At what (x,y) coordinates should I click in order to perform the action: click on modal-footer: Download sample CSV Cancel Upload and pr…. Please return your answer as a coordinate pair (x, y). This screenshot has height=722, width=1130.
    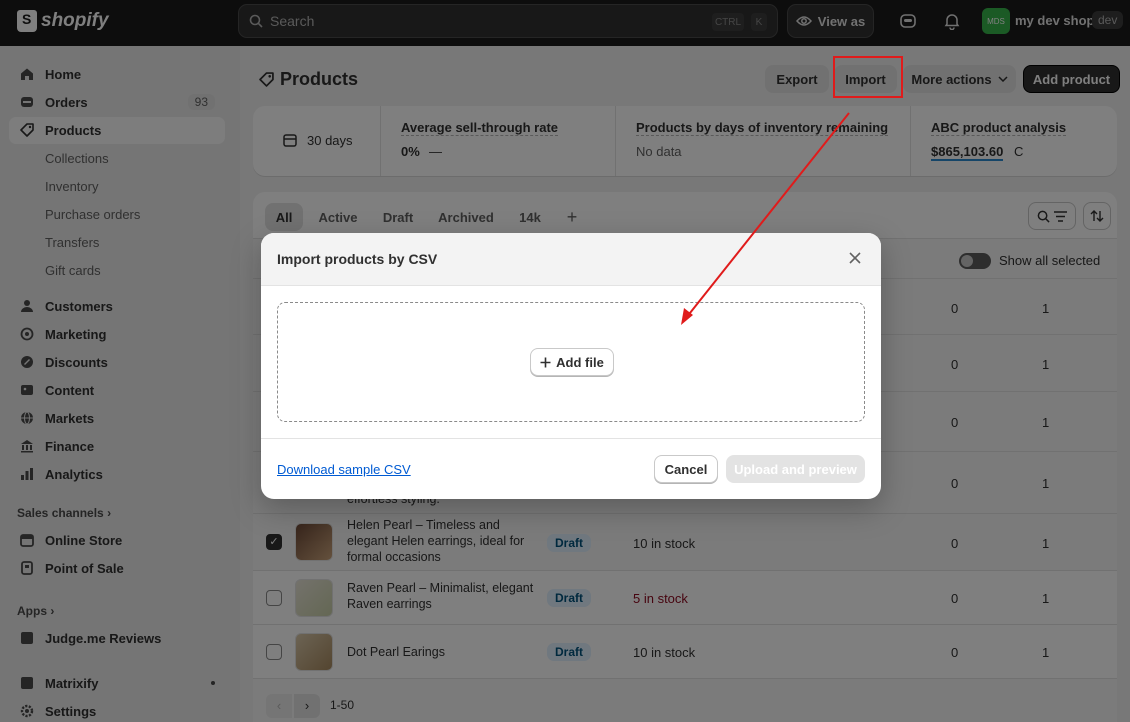
    Looking at the image, I should click on (571, 468).